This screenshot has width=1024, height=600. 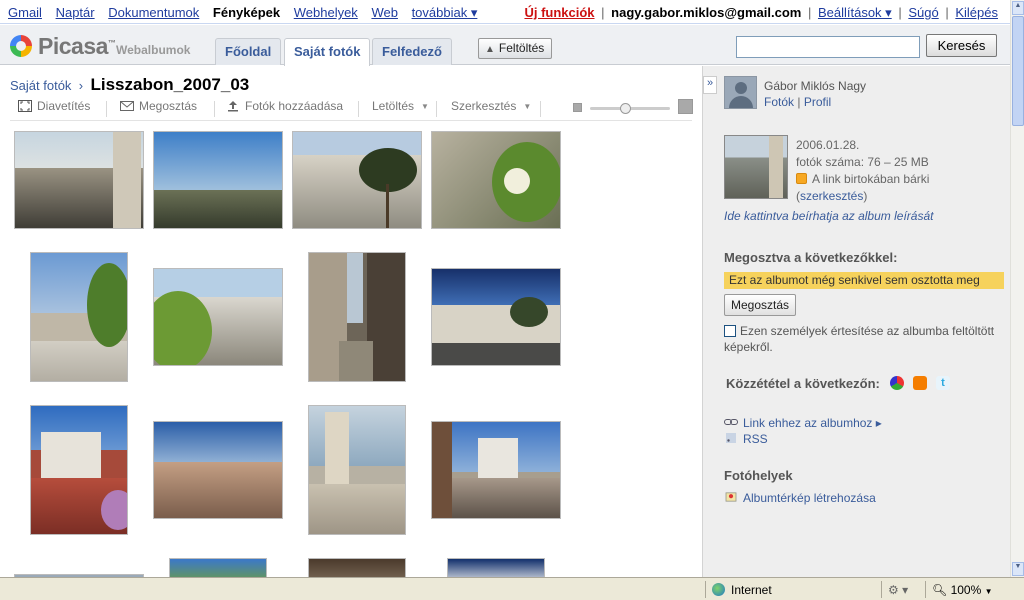 I want to click on browser-status-bar: Internet ⚙ ▾ 🔍︎ 100% ▼, so click(x=512, y=588).